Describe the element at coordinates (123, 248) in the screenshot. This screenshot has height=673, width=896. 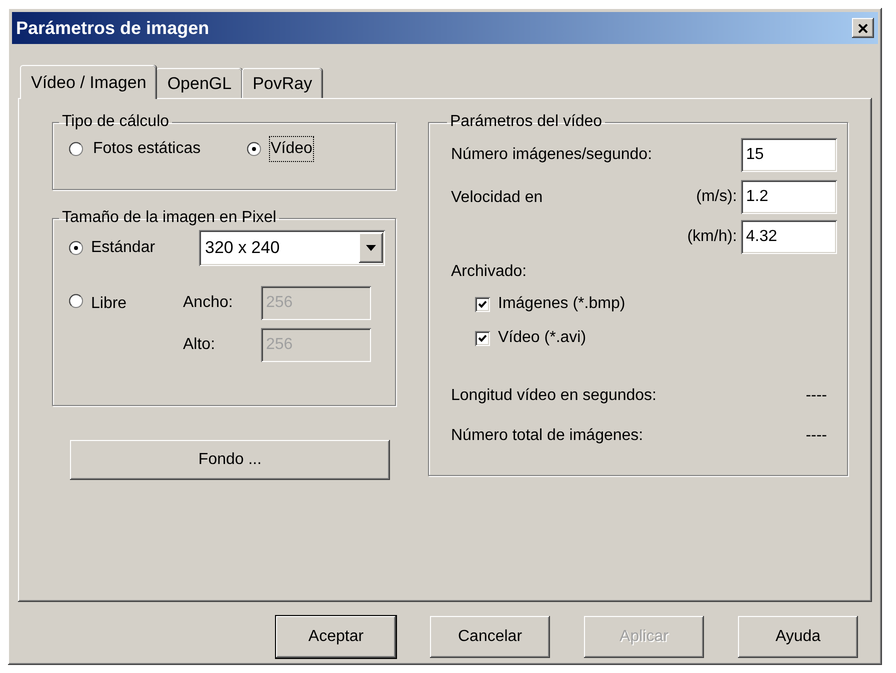
I see `radio-label: Estándar` at that location.